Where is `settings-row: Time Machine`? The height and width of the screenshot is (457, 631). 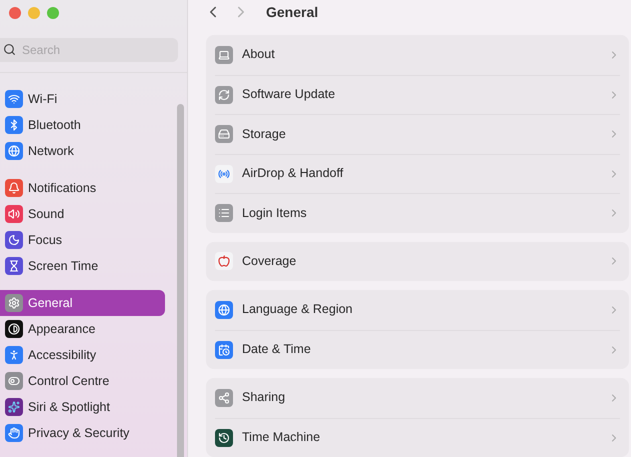
settings-row: Time Machine is located at coordinates (417, 437).